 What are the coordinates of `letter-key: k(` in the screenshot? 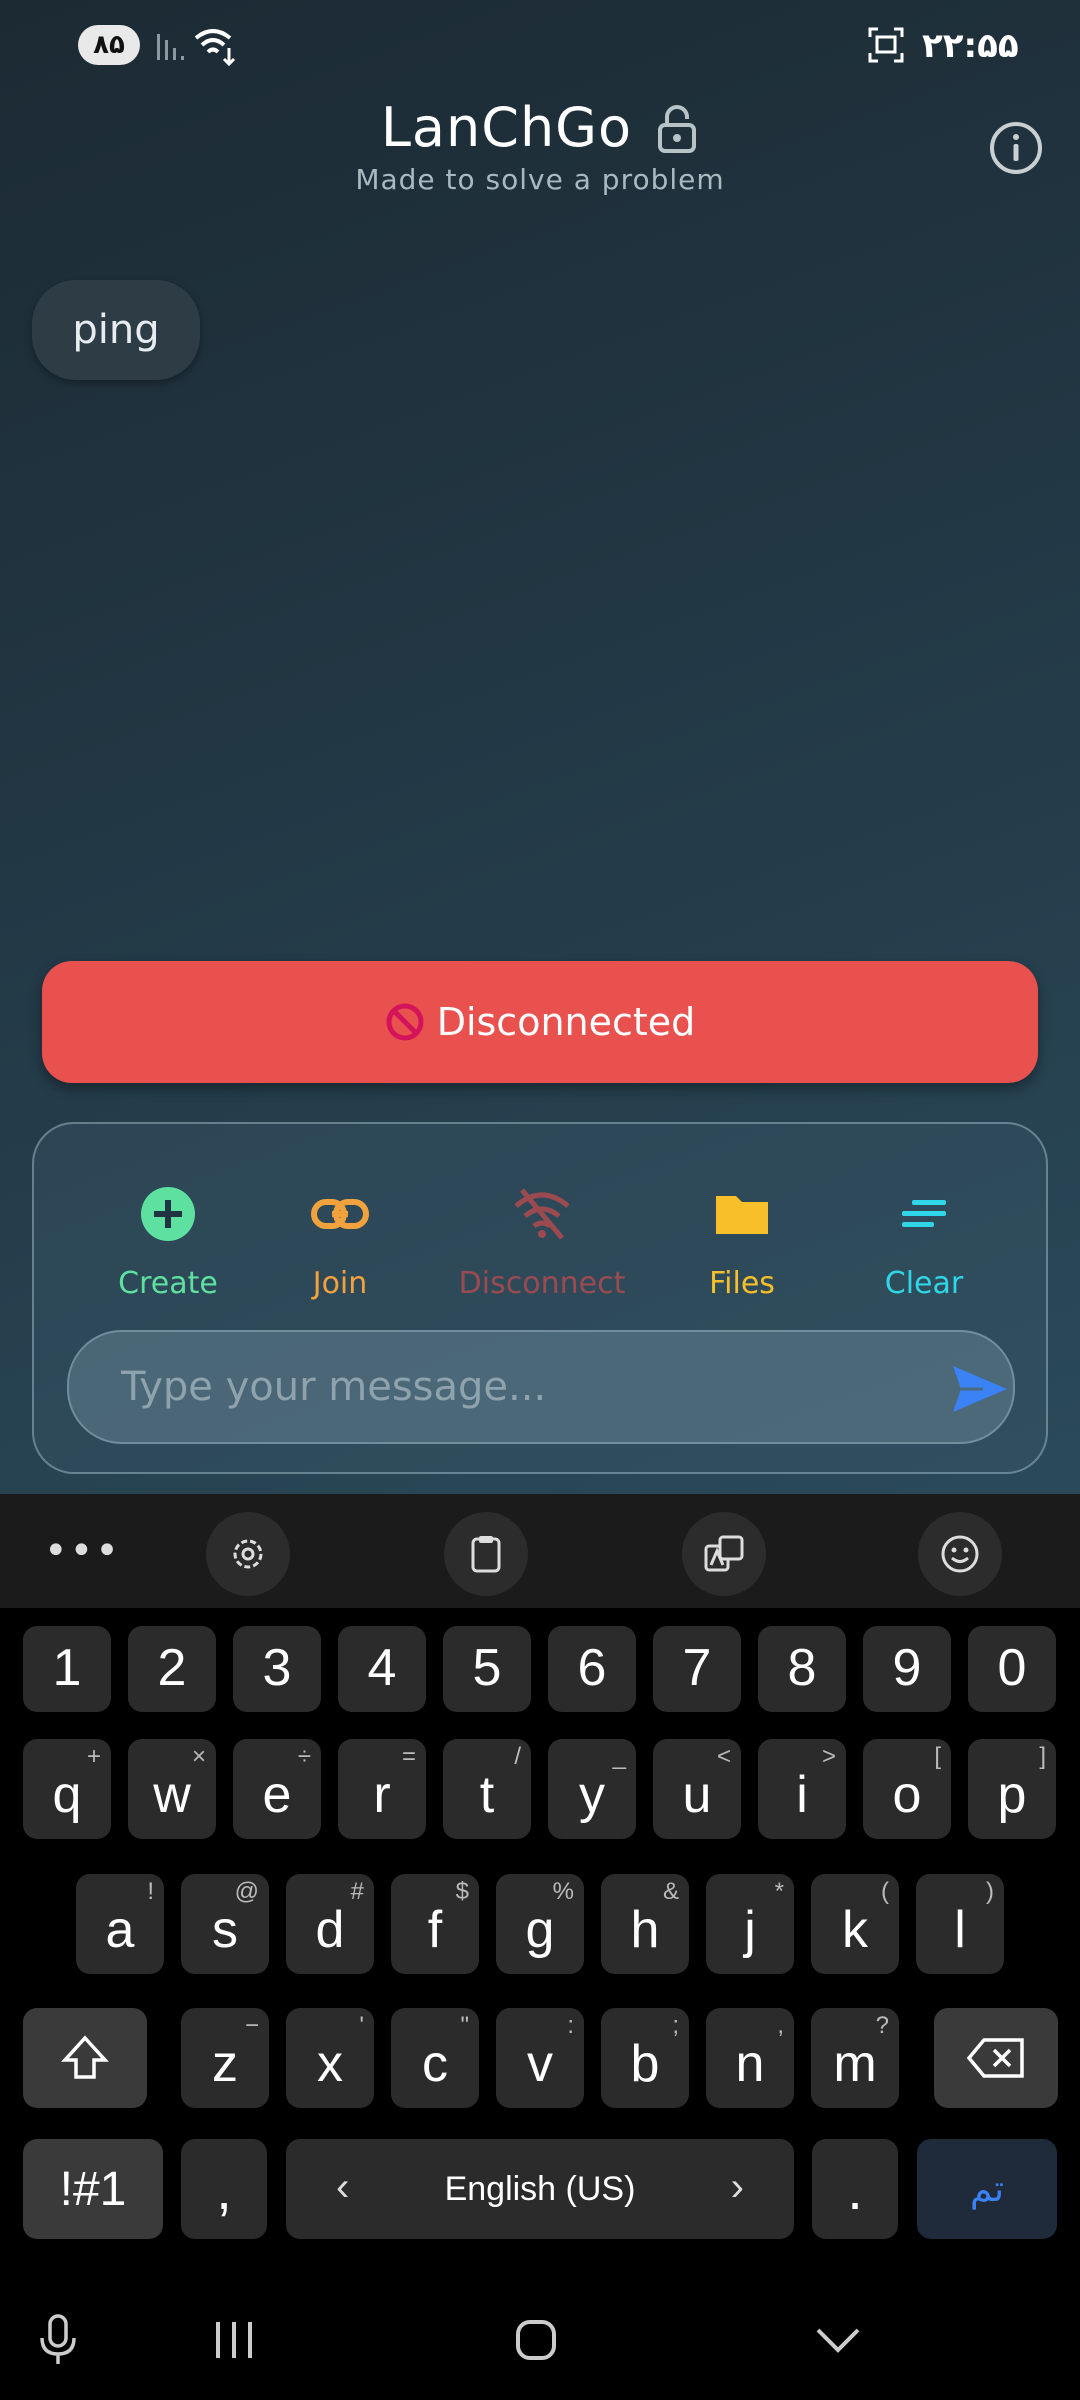 It's located at (855, 1924).